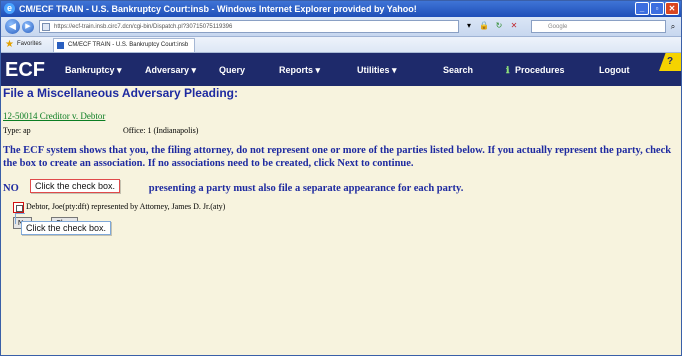 The height and width of the screenshot is (356, 682). I want to click on address-icons: ▾ 🔒 ↻ ✕, so click(493, 26).